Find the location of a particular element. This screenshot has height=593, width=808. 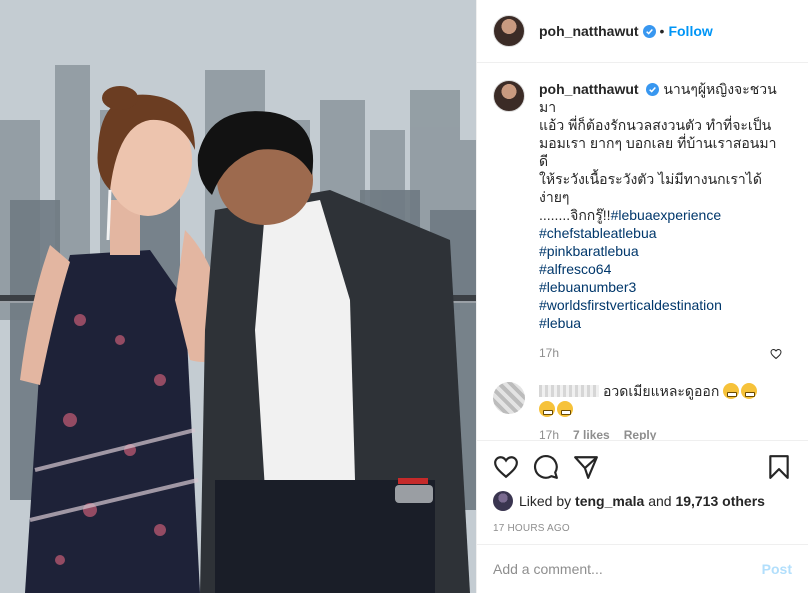

posted-time: 17 HOURS AGO is located at coordinates (642, 528).